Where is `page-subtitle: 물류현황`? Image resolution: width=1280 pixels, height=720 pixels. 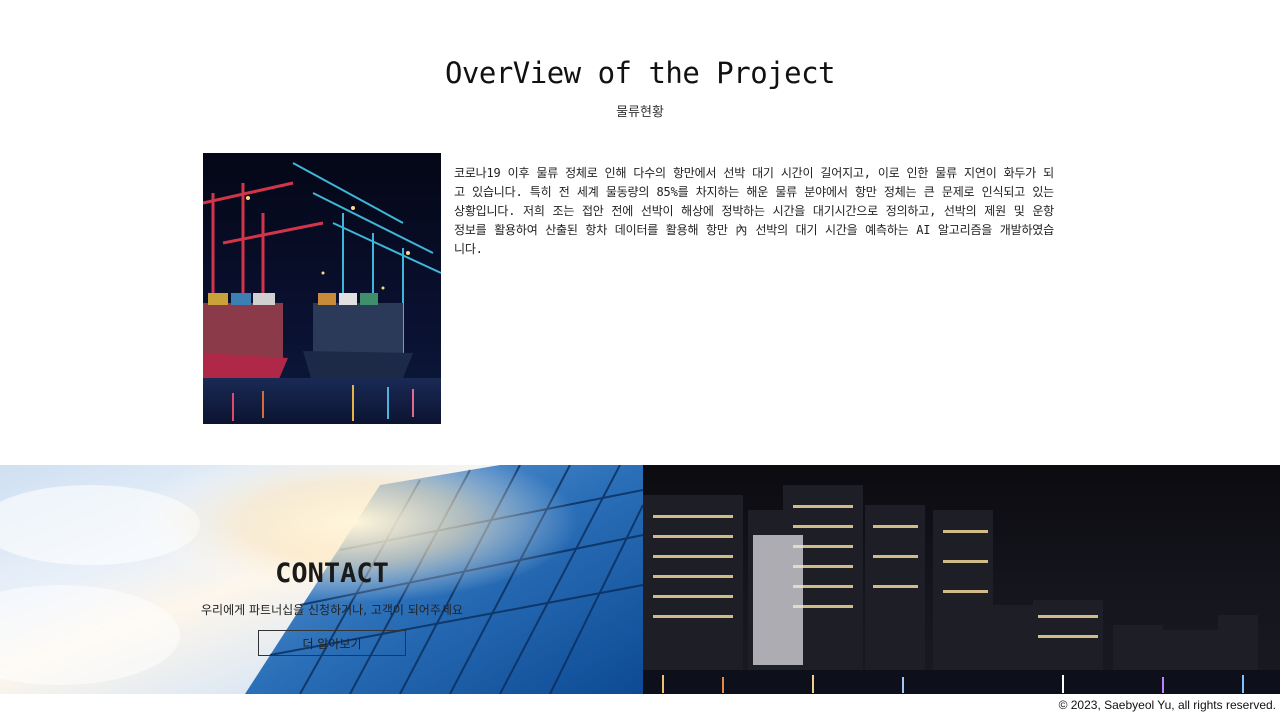
page-subtitle: 물류현황 is located at coordinates (640, 112).